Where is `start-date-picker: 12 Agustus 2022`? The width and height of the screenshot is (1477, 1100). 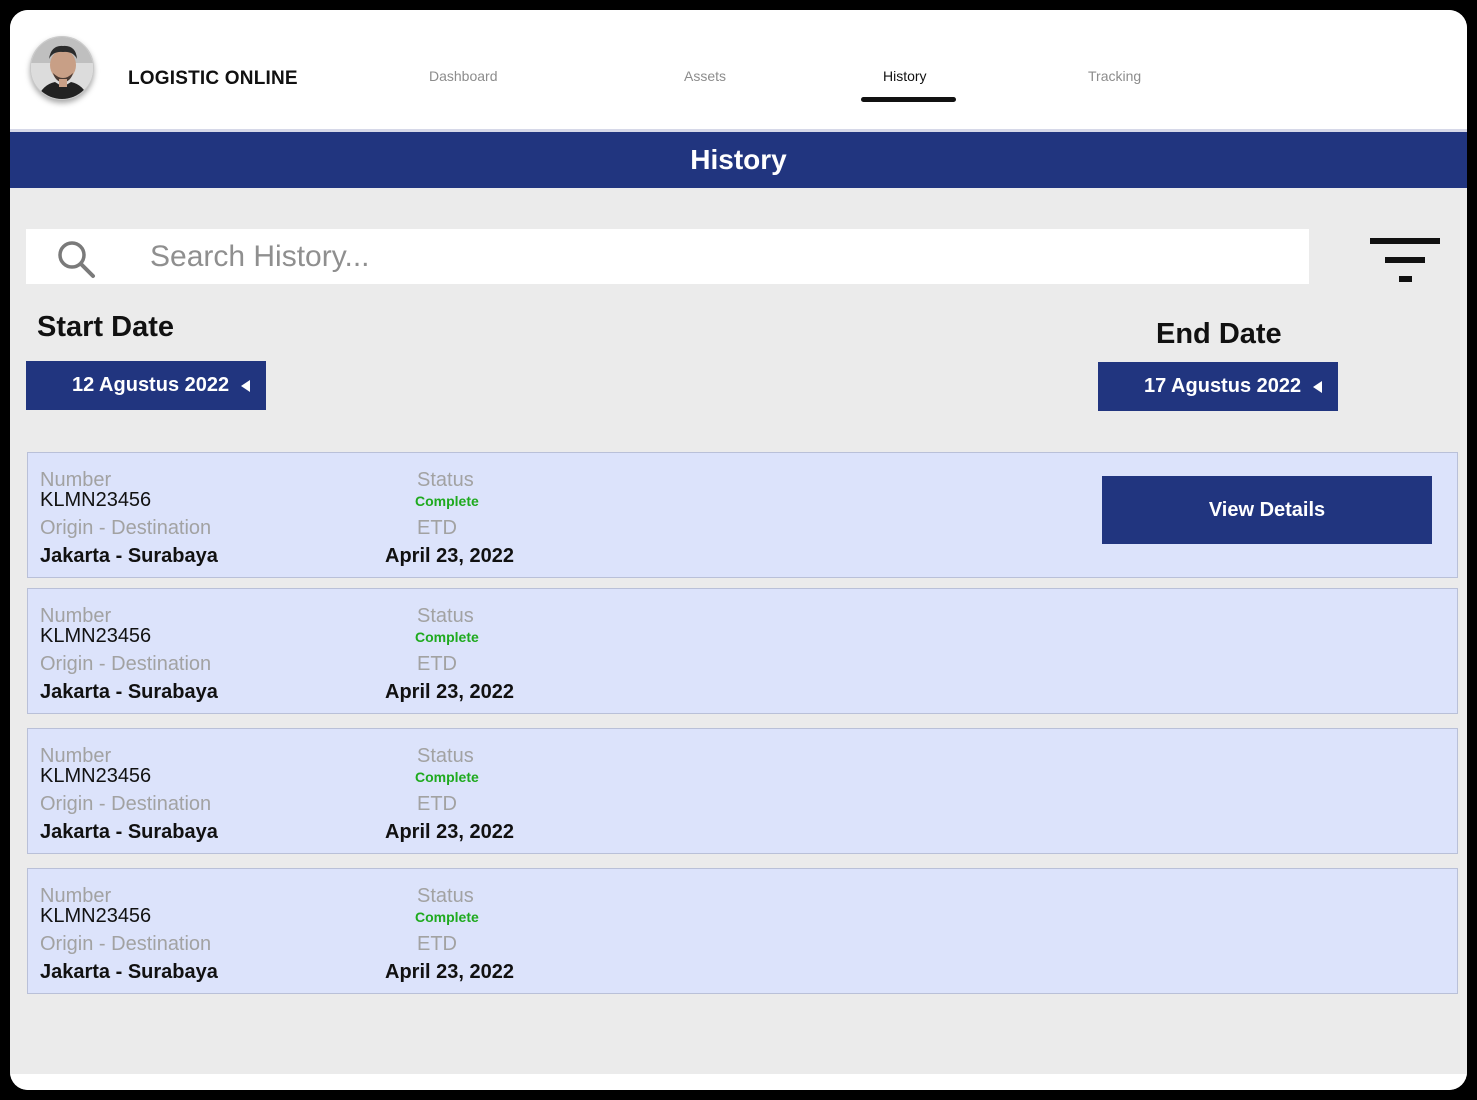
start-date-picker: 12 Agustus 2022 is located at coordinates (146, 385).